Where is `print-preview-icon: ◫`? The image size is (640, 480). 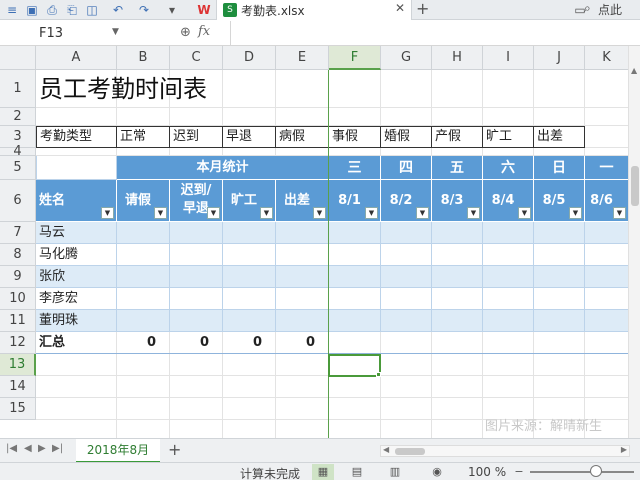
print-preview-icon: ◫ is located at coordinates (92, 10).